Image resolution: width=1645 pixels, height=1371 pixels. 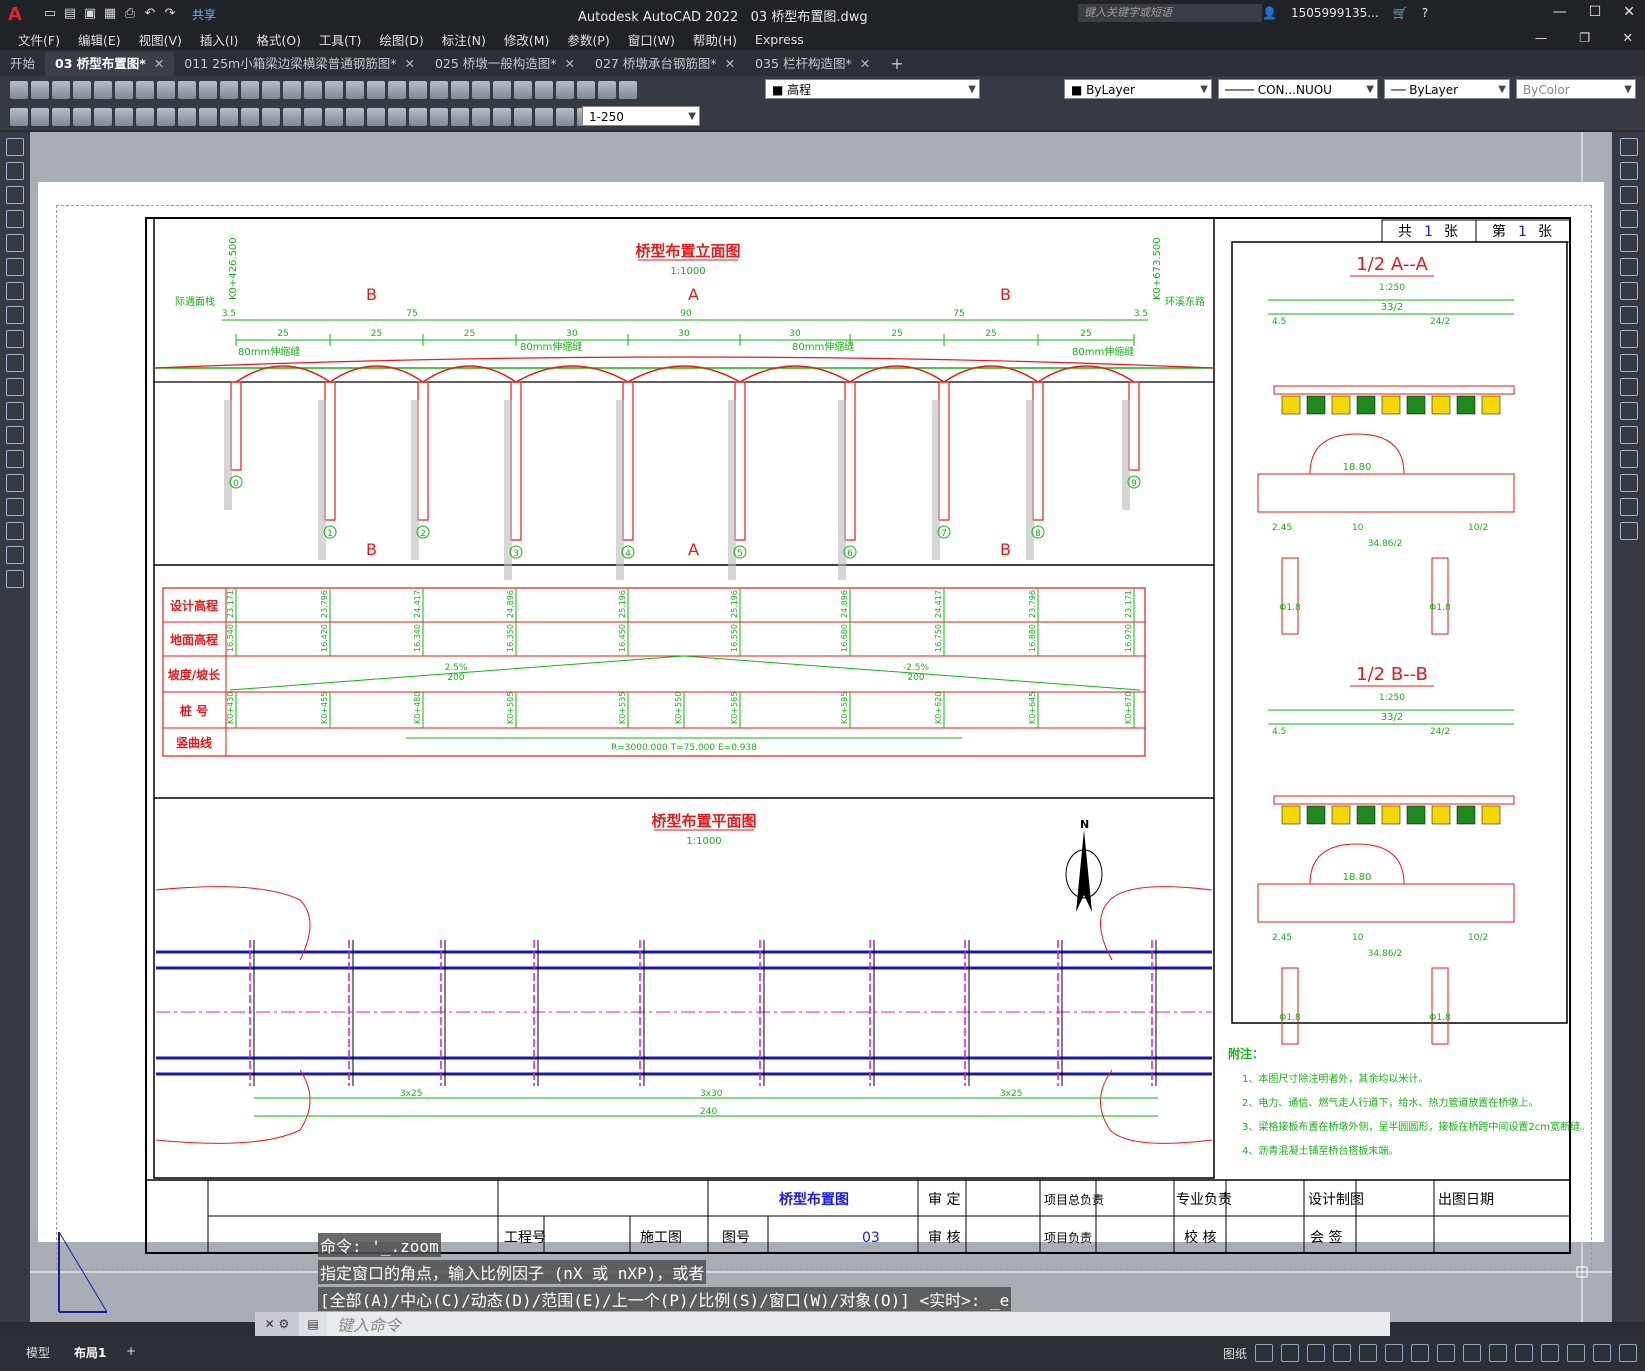 I want to click on svg-text: 校 核, so click(x=1200, y=1237).